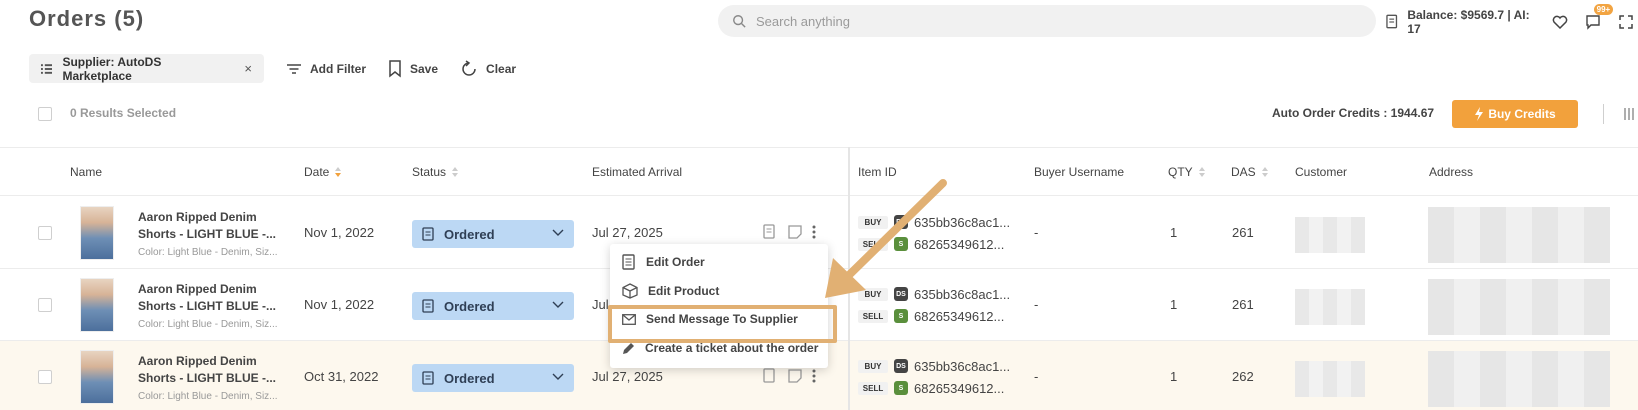 The height and width of the screenshot is (410, 1638). Describe the element at coordinates (627, 376) in the screenshot. I see `estimated-arrival: Jul 27, 2025` at that location.